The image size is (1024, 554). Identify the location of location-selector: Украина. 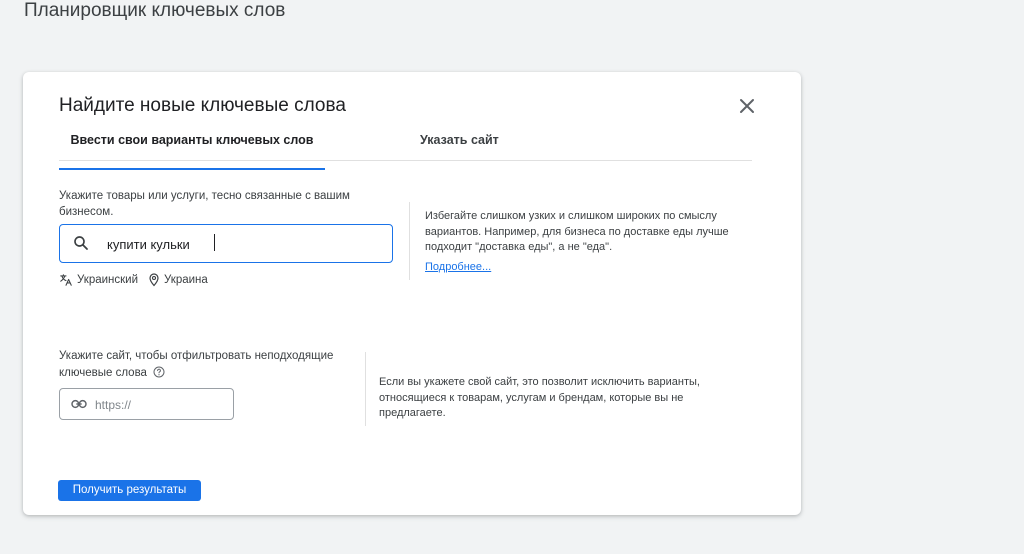
(178, 280).